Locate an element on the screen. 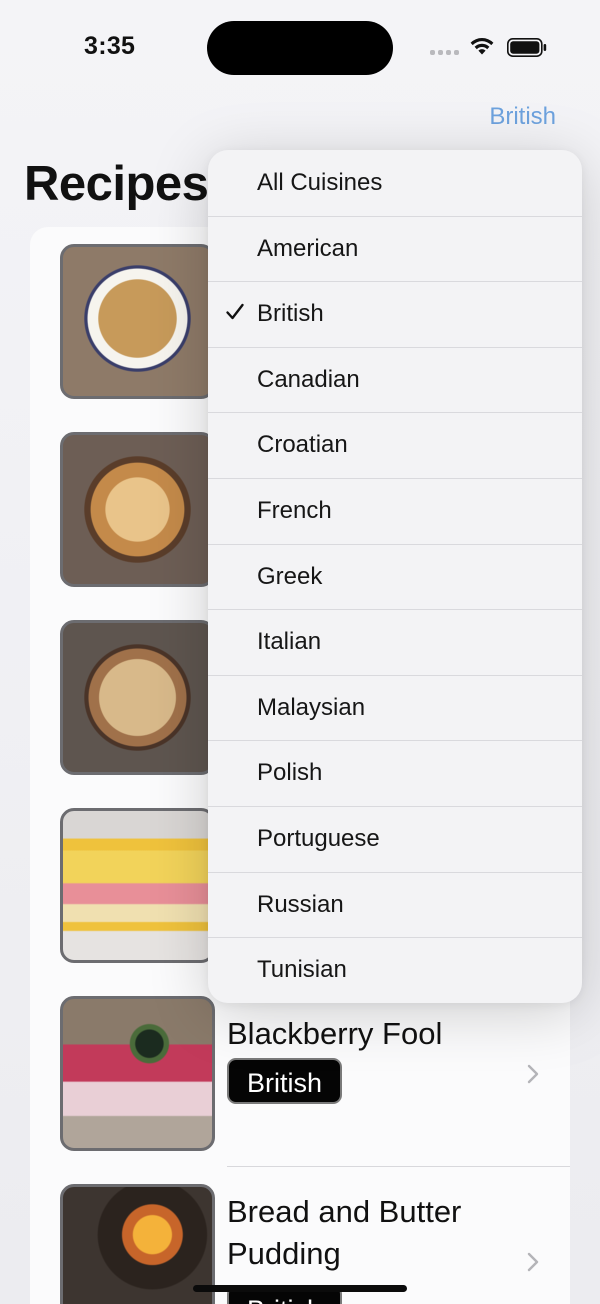  menu-item-label: Greek is located at coordinates (290, 576).